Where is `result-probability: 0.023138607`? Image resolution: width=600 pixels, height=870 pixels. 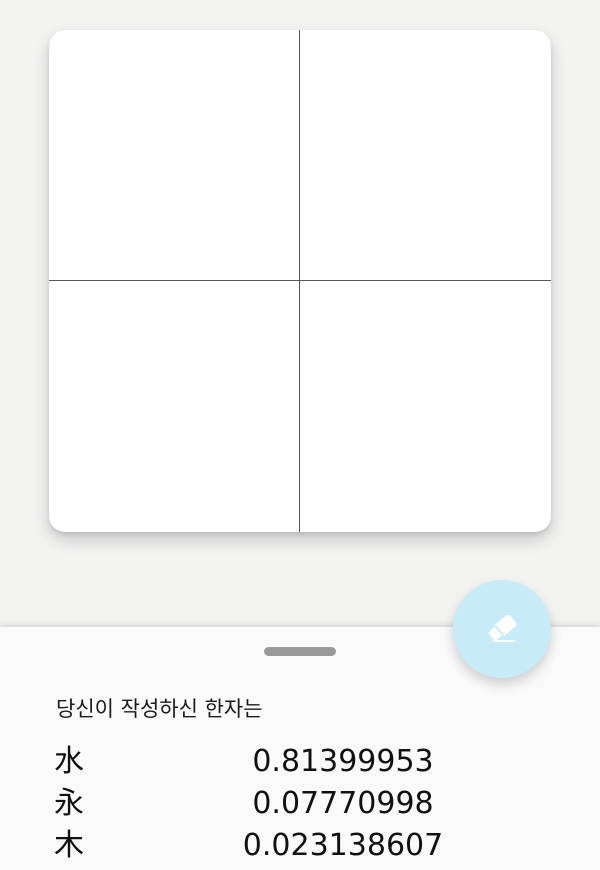 result-probability: 0.023138607 is located at coordinates (343, 845).